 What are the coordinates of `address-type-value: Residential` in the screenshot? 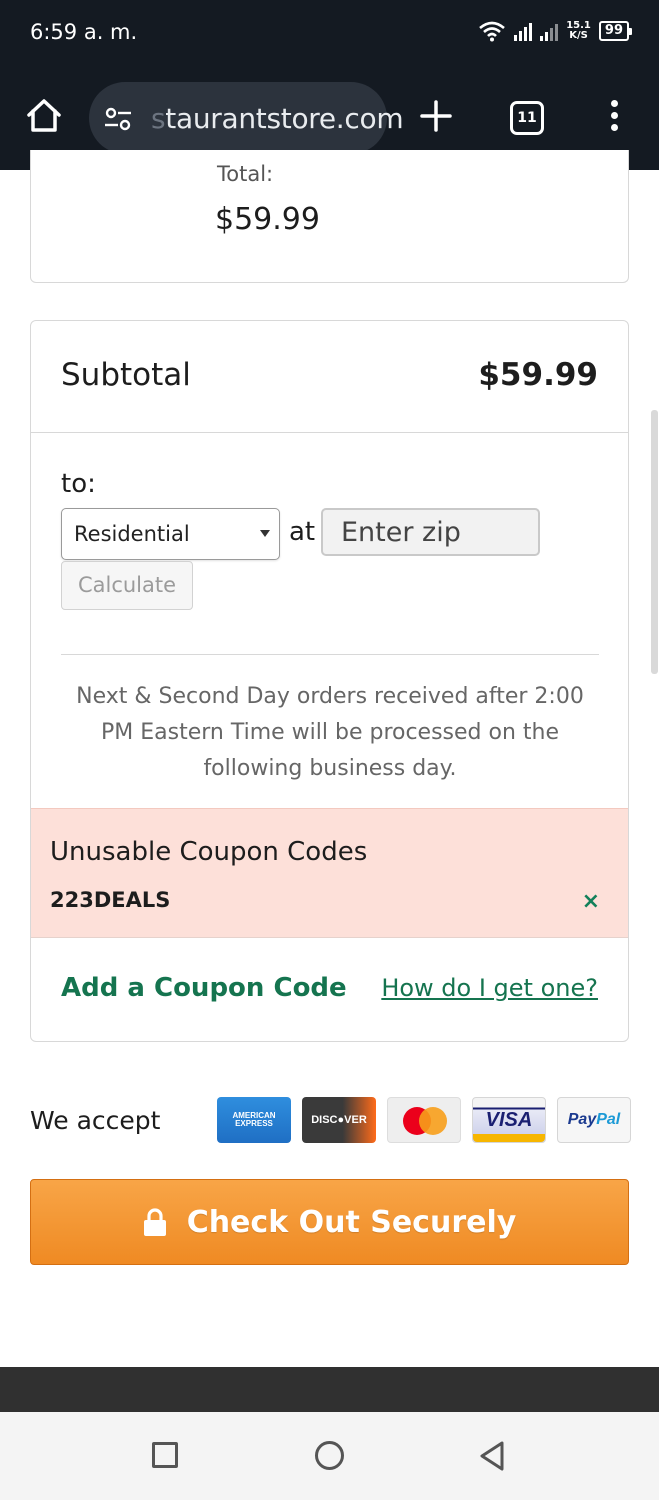 It's located at (132, 534).